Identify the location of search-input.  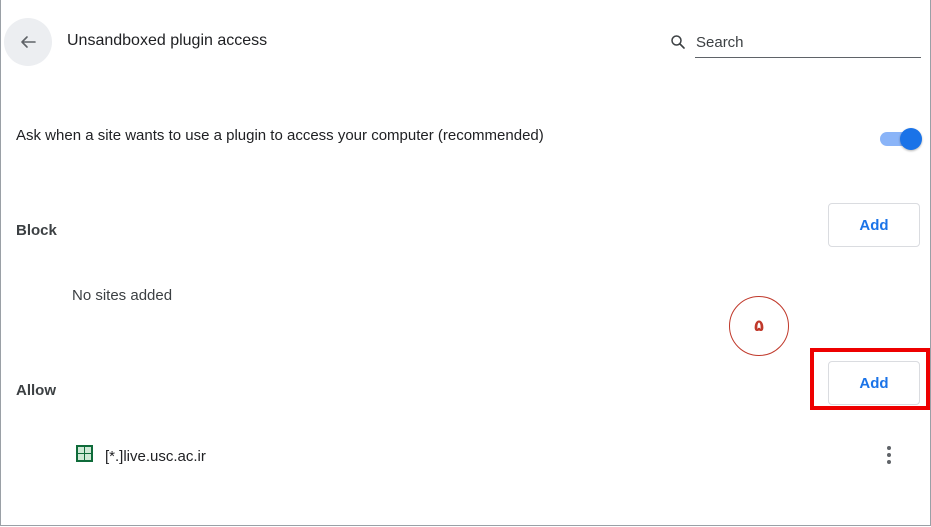
(796, 42).